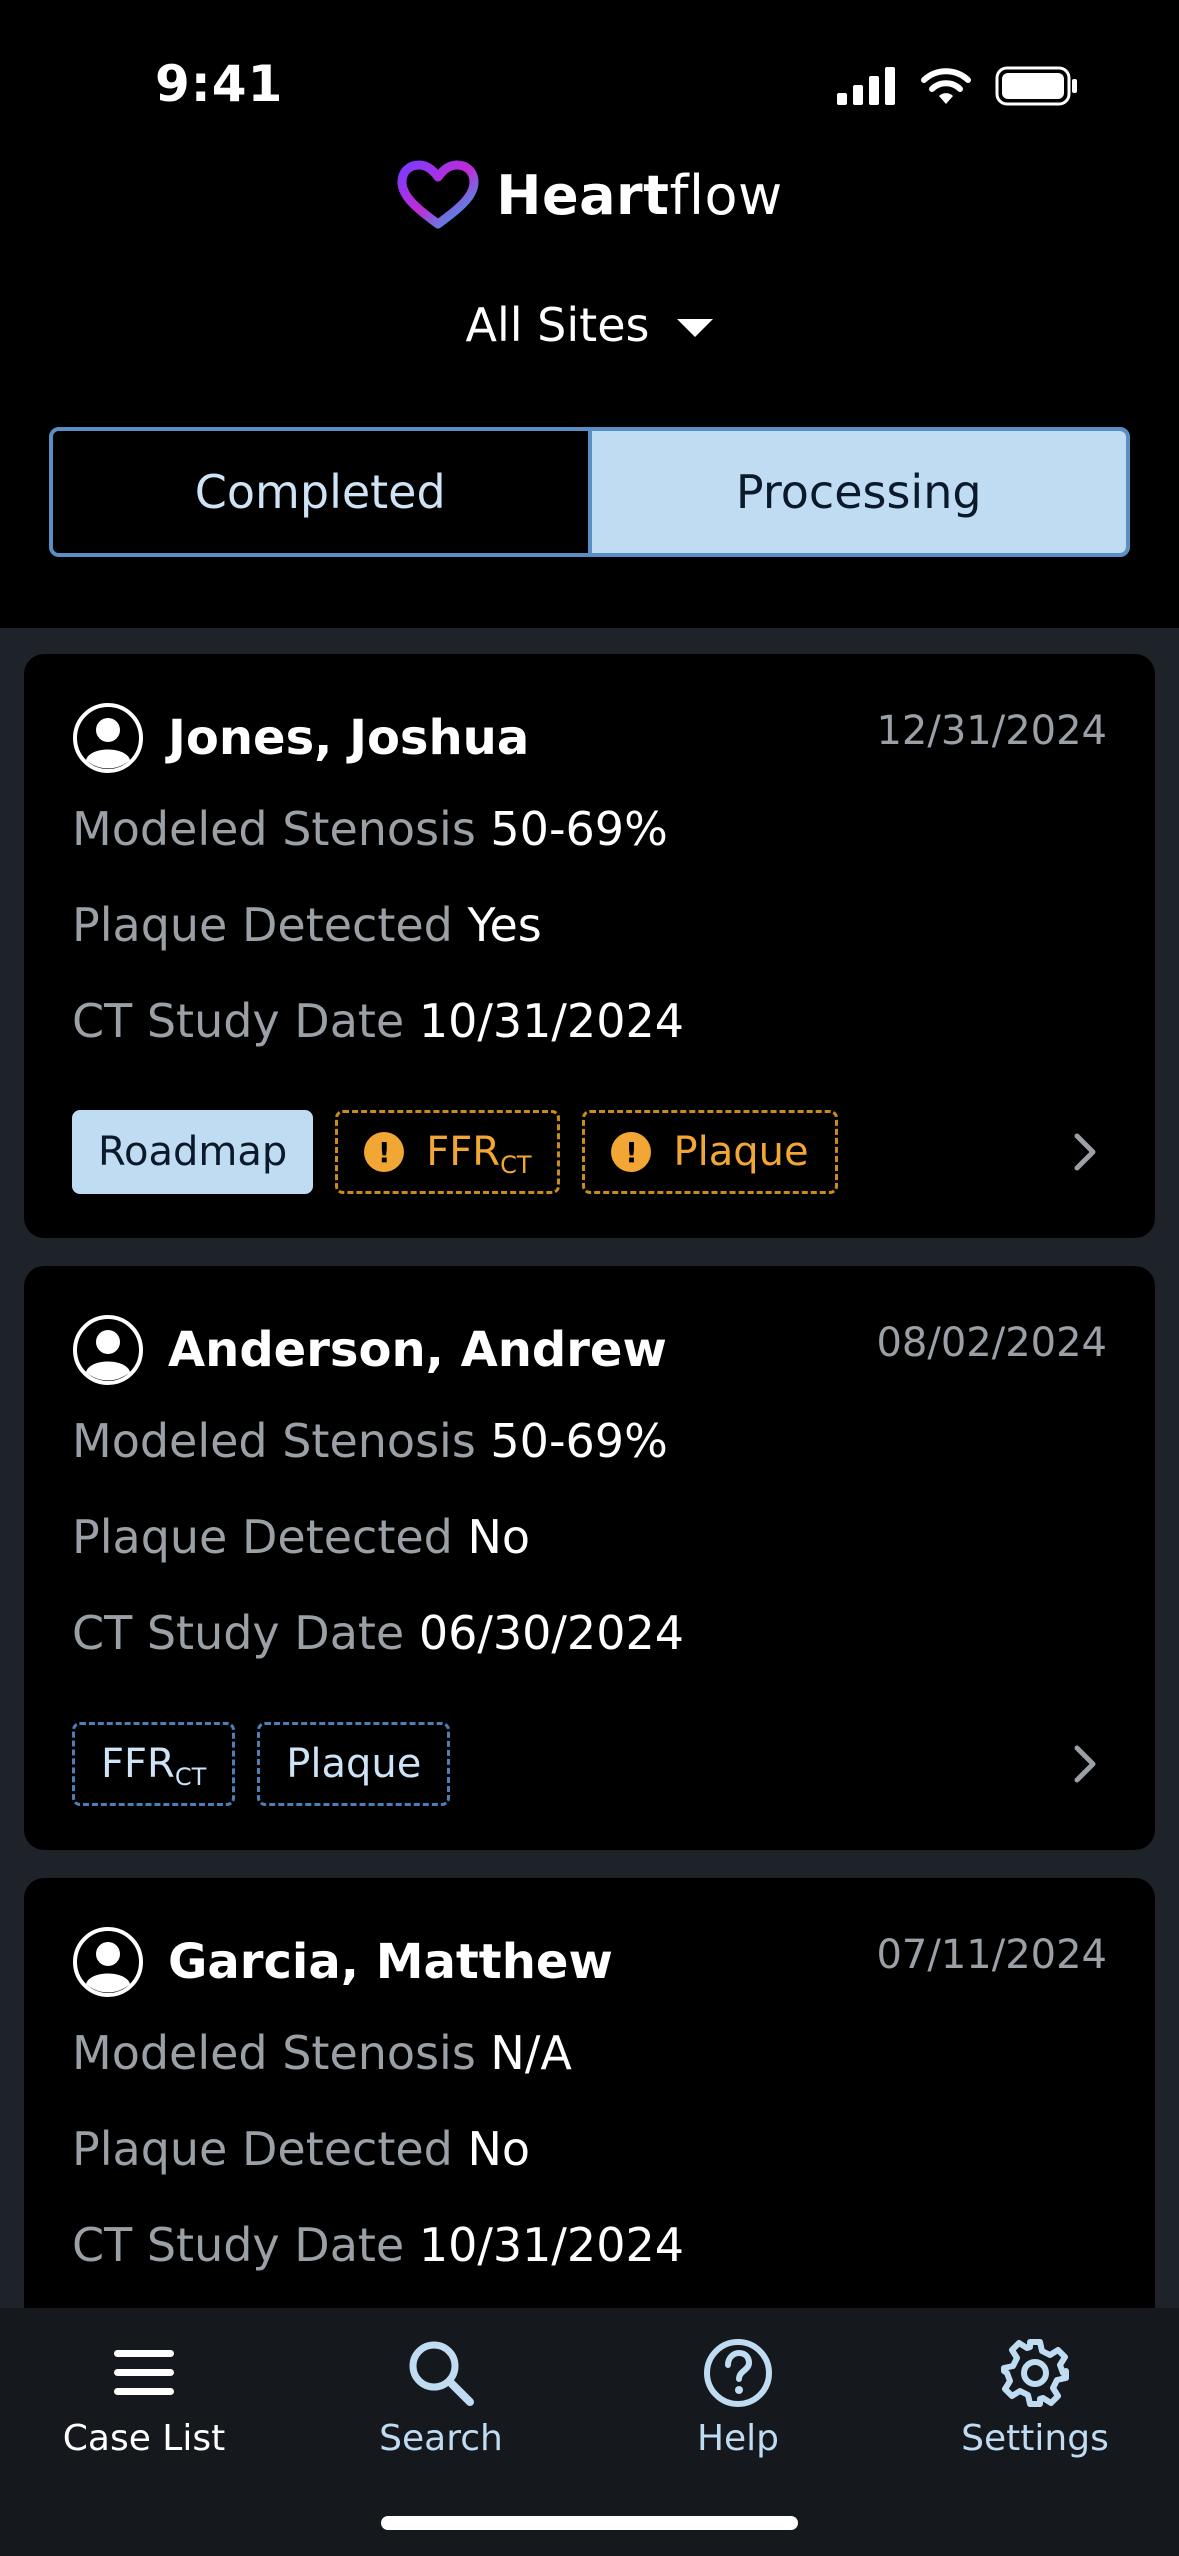 The height and width of the screenshot is (2556, 1179). I want to click on tab-help: Help, so click(738, 2398).